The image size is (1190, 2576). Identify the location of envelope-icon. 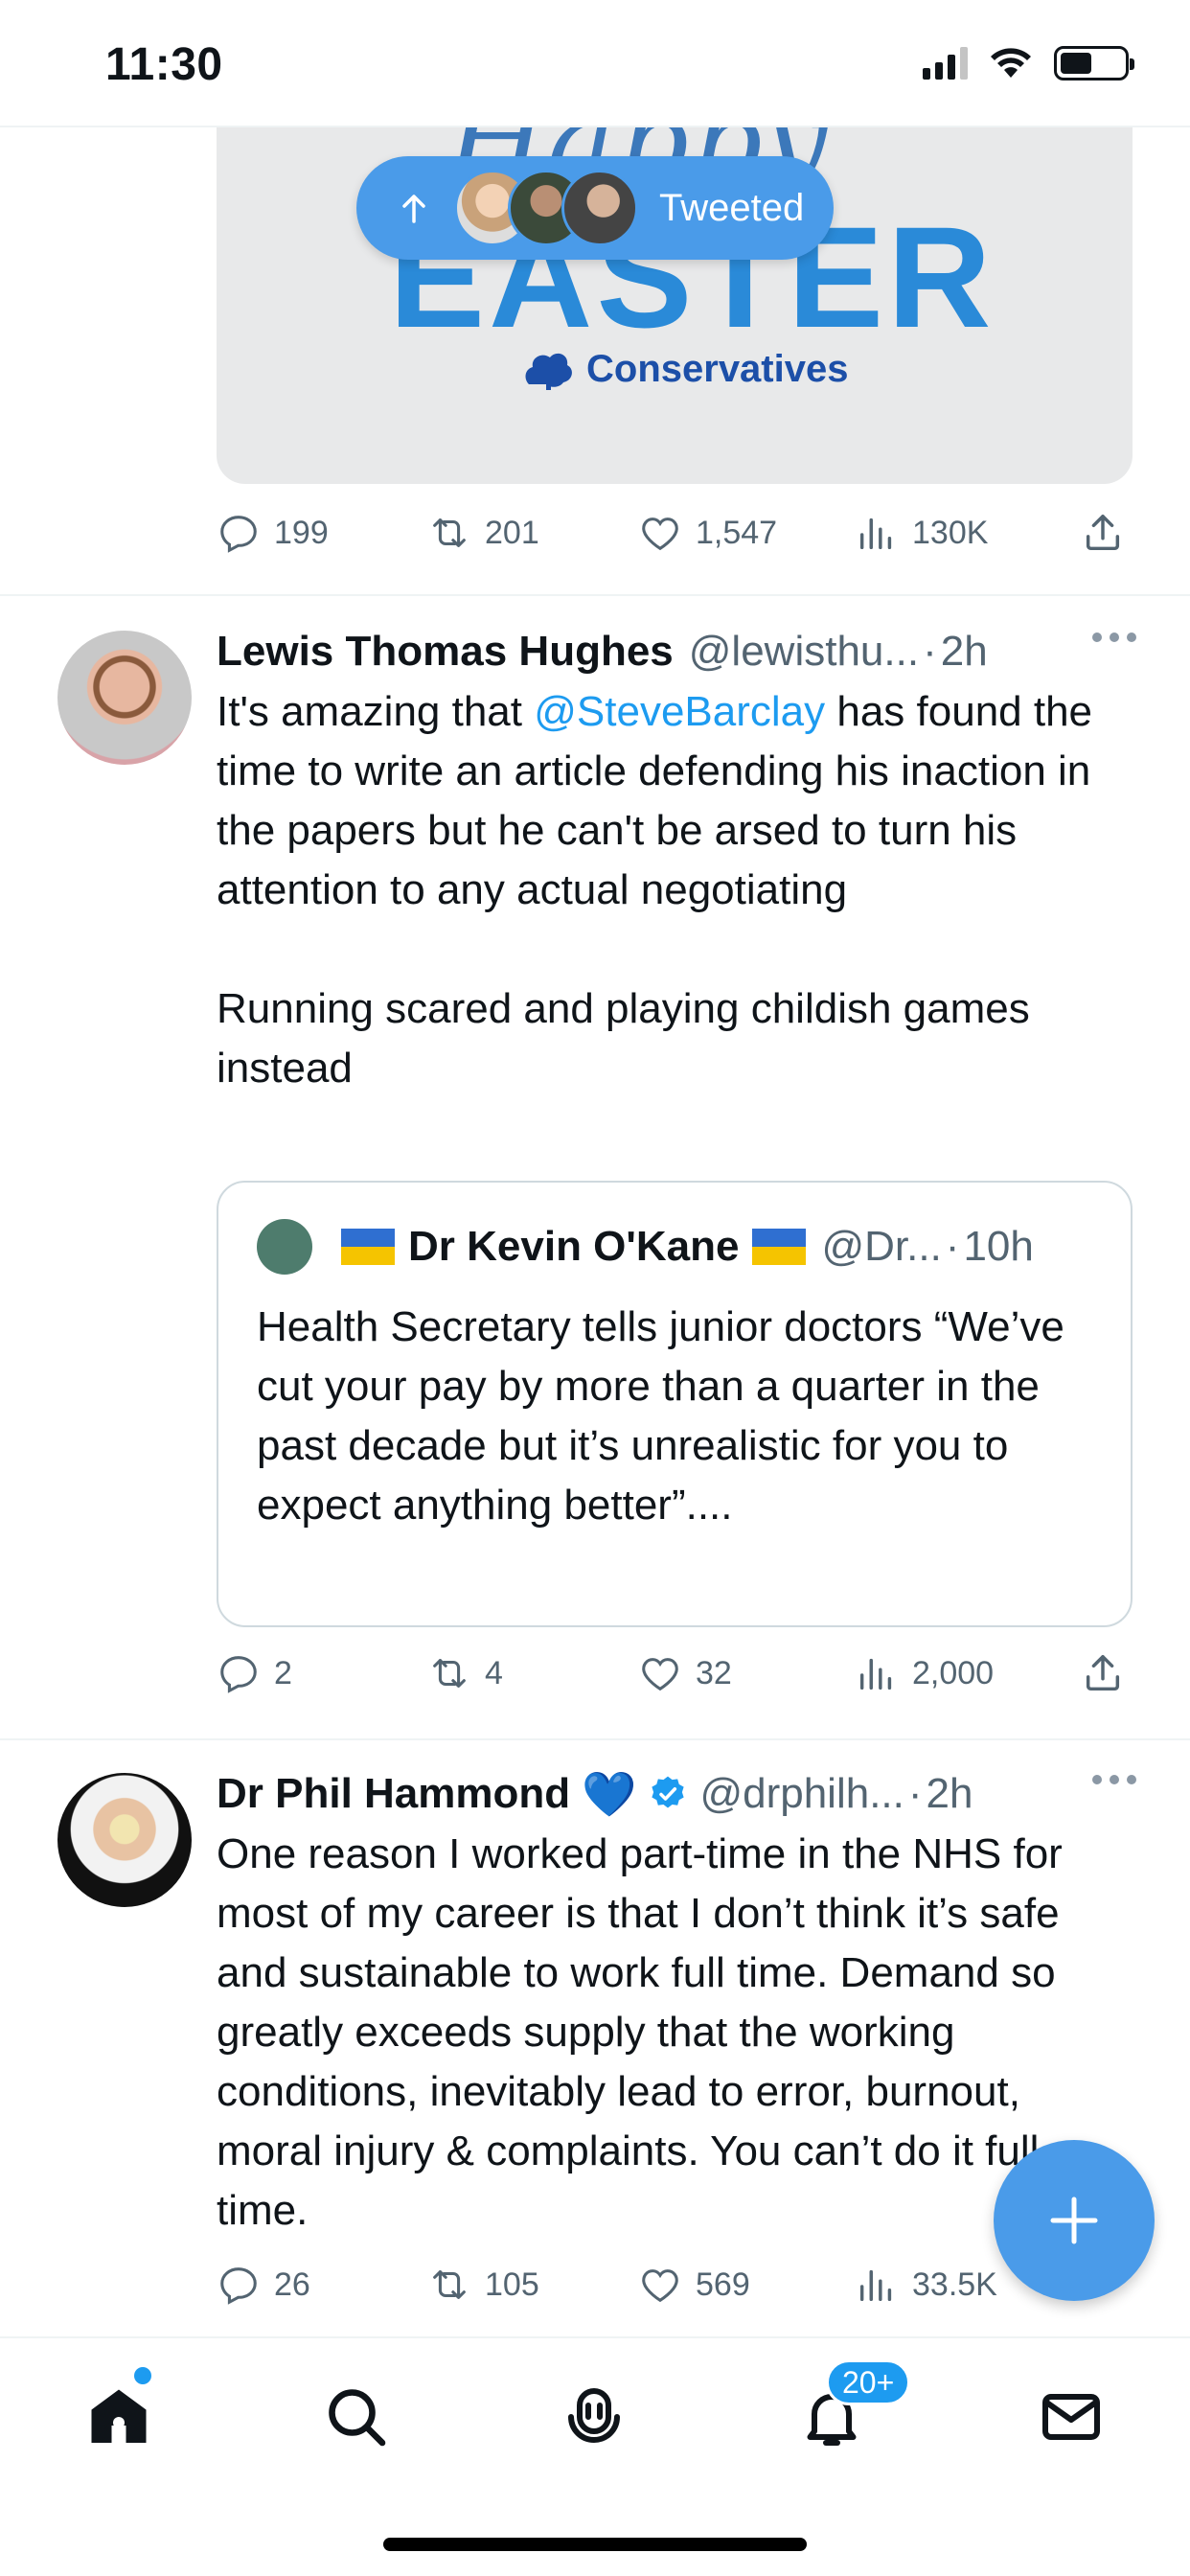
(1071, 2417).